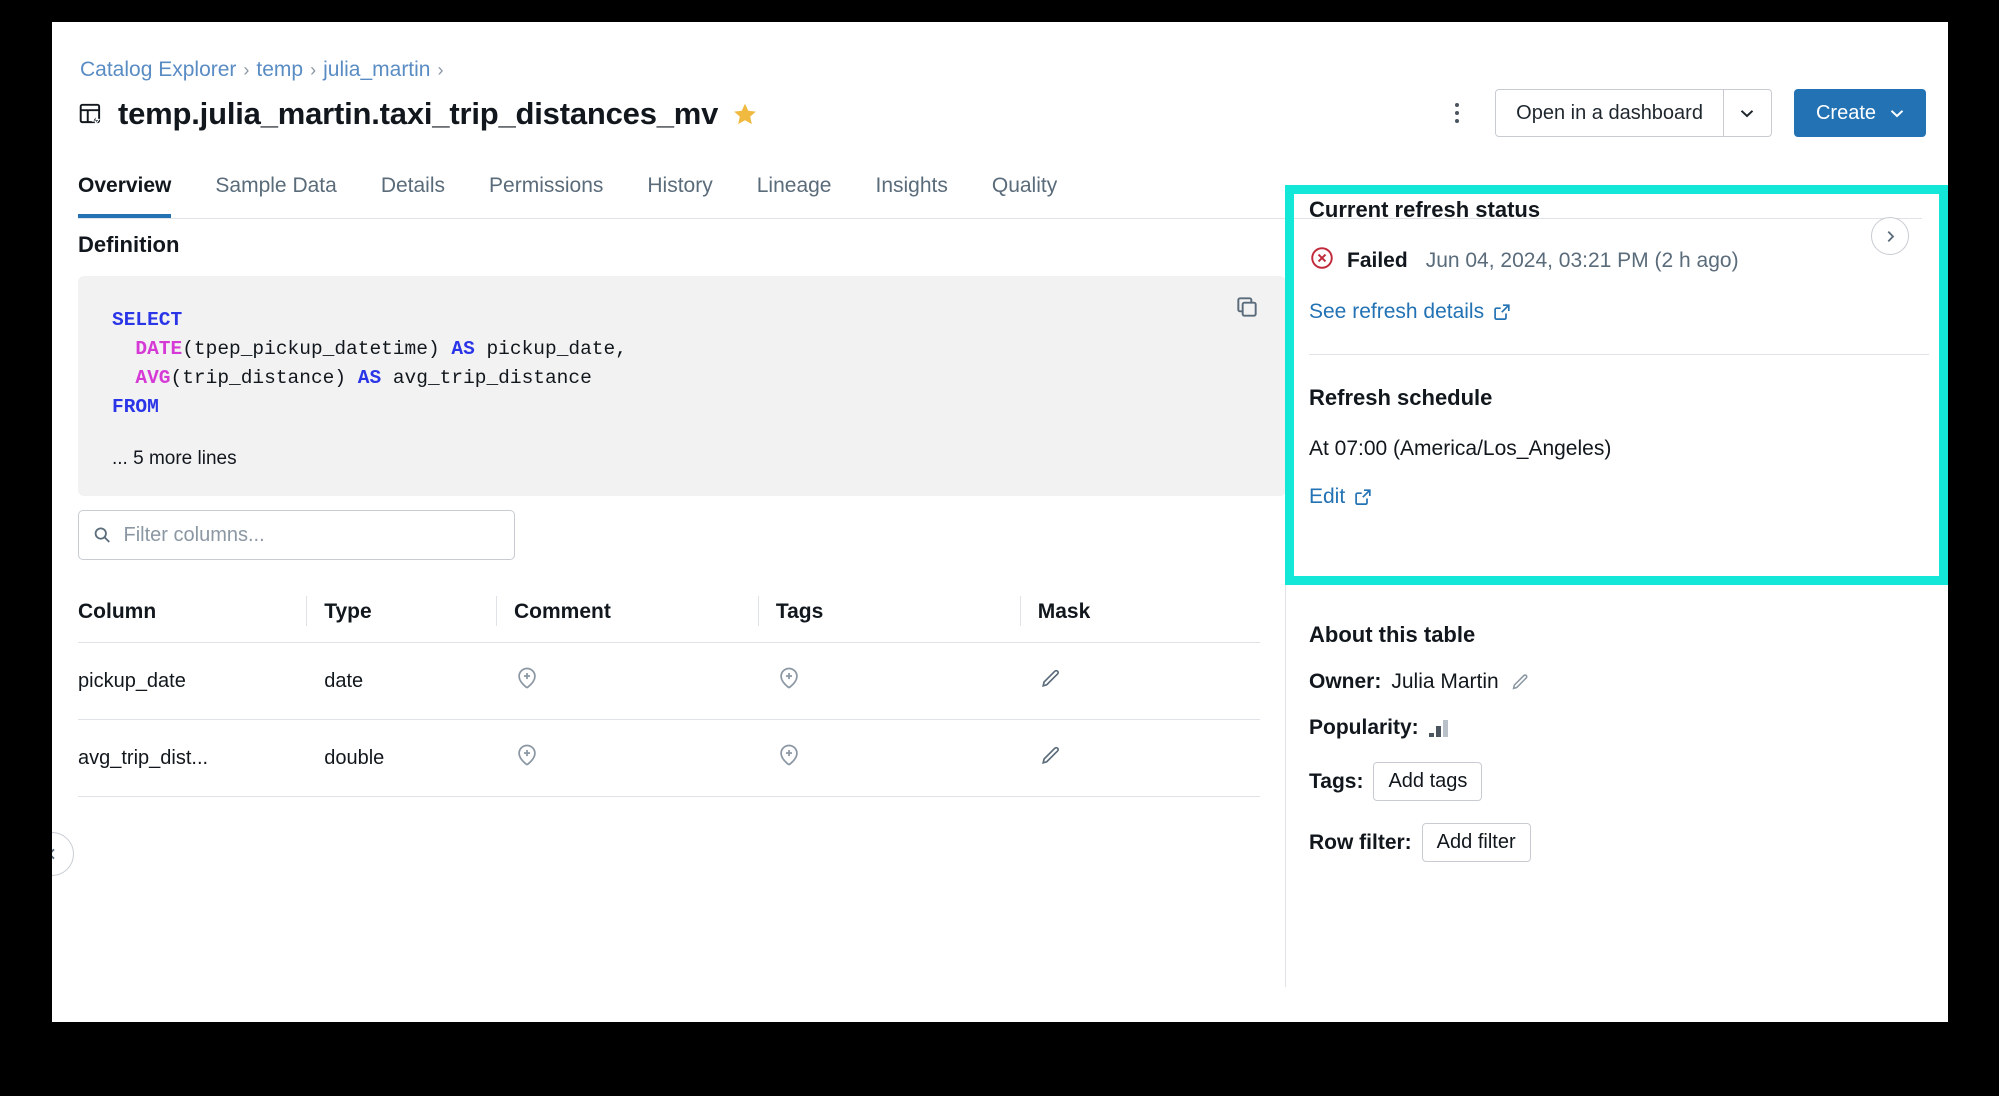 Image resolution: width=1999 pixels, height=1096 pixels. What do you see at coordinates (158, 69) in the screenshot?
I see `breadcrumb-item-catalog-explorer: Catalog Explorer` at bounding box center [158, 69].